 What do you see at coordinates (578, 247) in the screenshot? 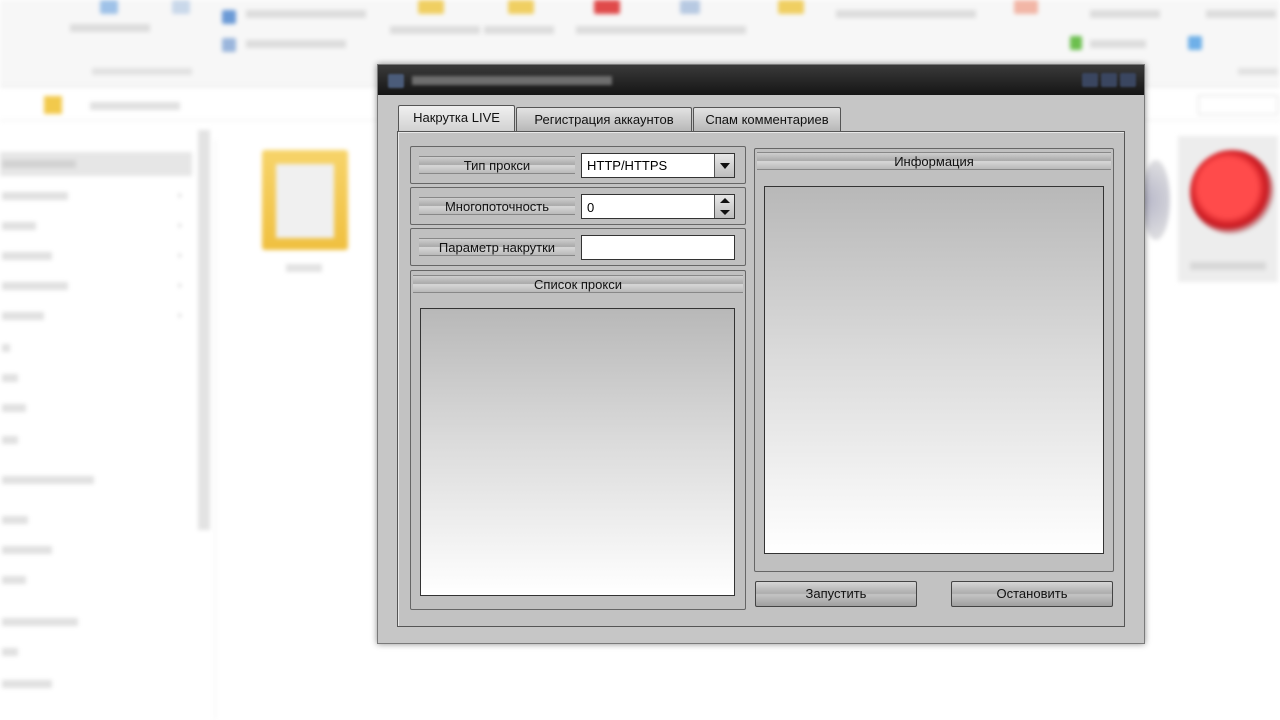
I see `boost-param-group: Параметр накрутки` at bounding box center [578, 247].